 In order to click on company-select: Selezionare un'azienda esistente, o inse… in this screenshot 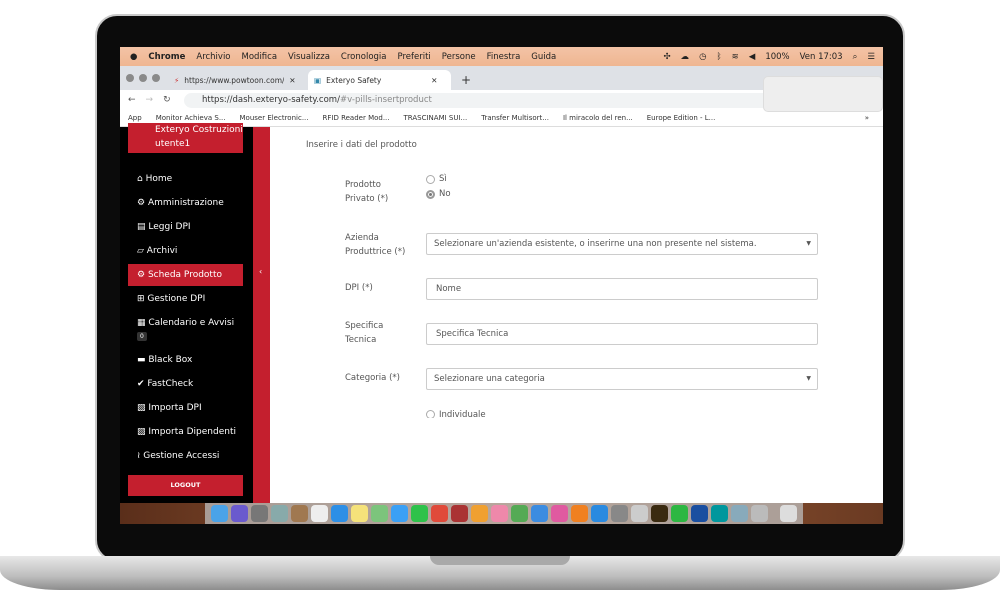, I will do `click(622, 244)`.